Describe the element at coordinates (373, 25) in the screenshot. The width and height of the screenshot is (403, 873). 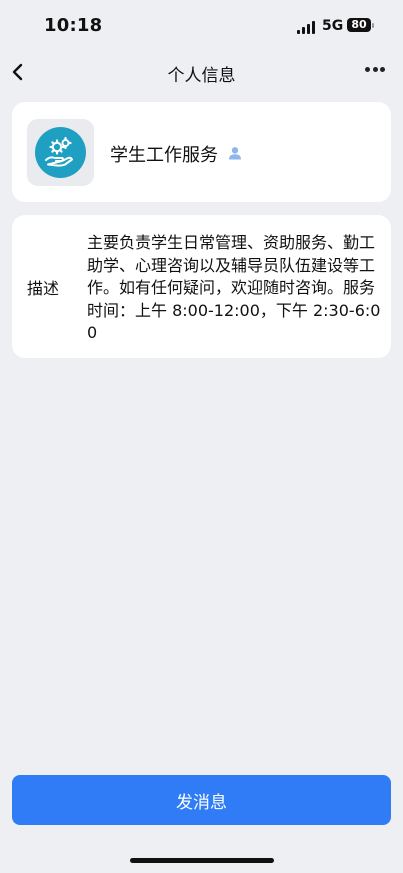
I see `battery-cap` at that location.